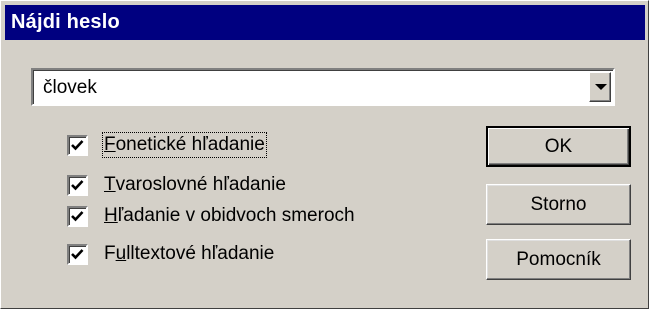 The image size is (649, 309). What do you see at coordinates (558, 204) in the screenshot?
I see `cancel-button: Storno` at bounding box center [558, 204].